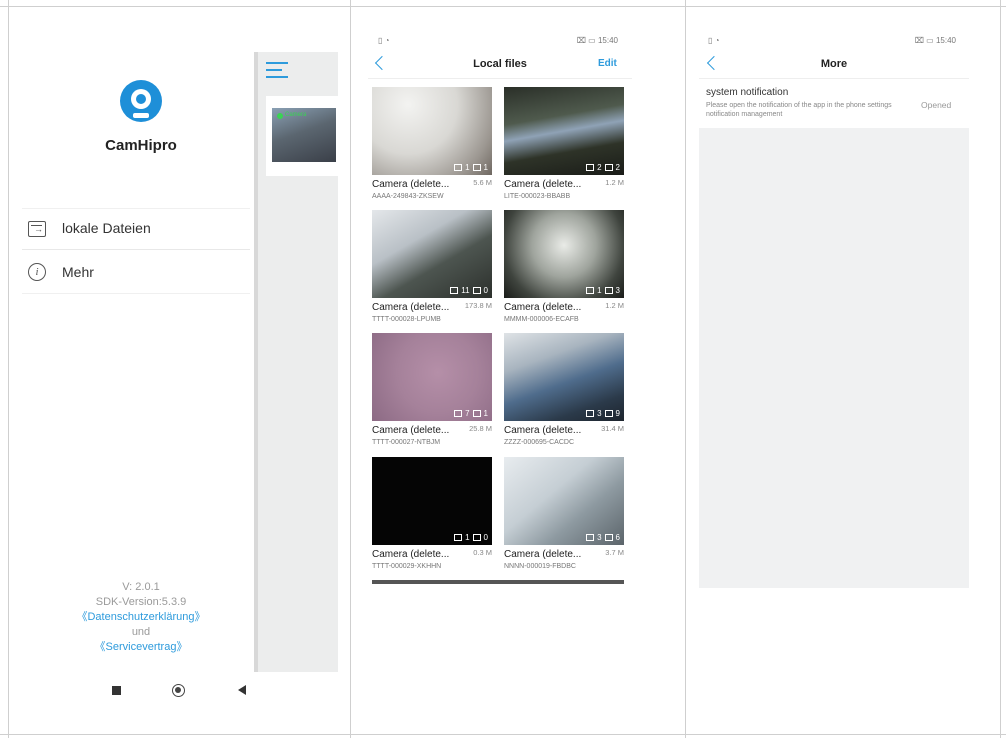 The image size is (1006, 738). What do you see at coordinates (141, 145) in the screenshot?
I see `app-name: CamHipro` at bounding box center [141, 145].